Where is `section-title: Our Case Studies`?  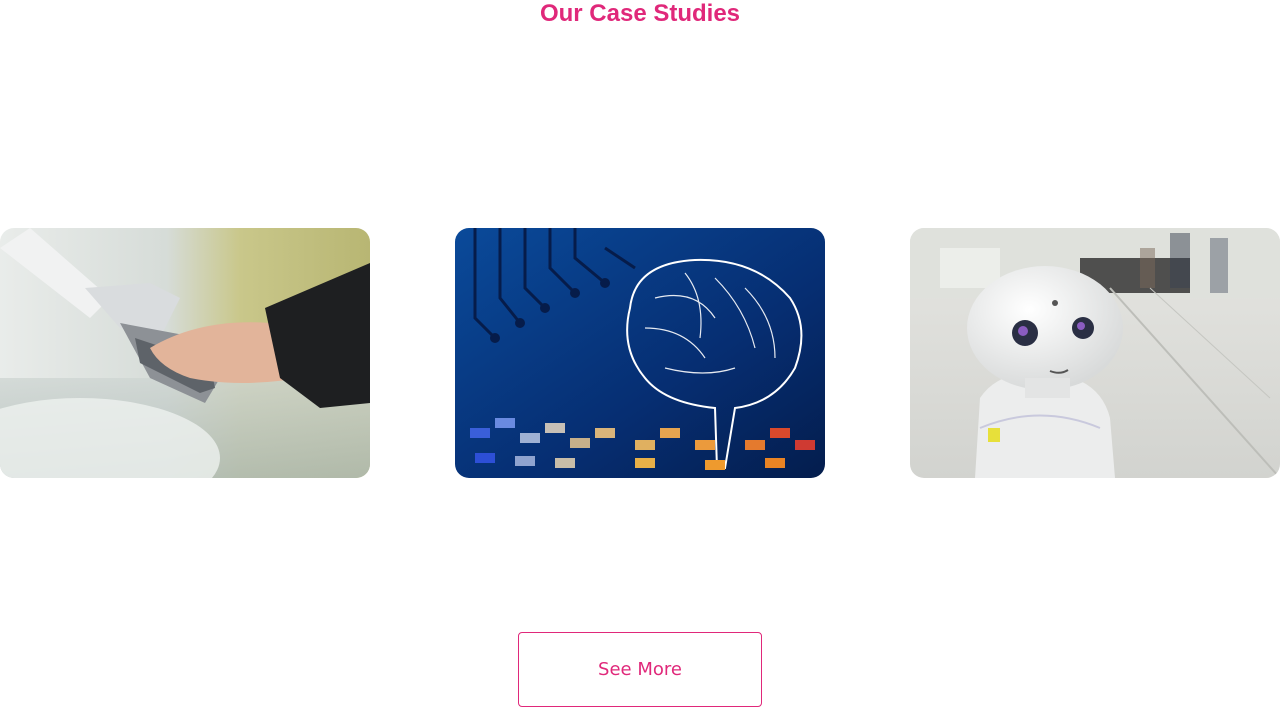 section-title: Our Case Studies is located at coordinates (640, 13).